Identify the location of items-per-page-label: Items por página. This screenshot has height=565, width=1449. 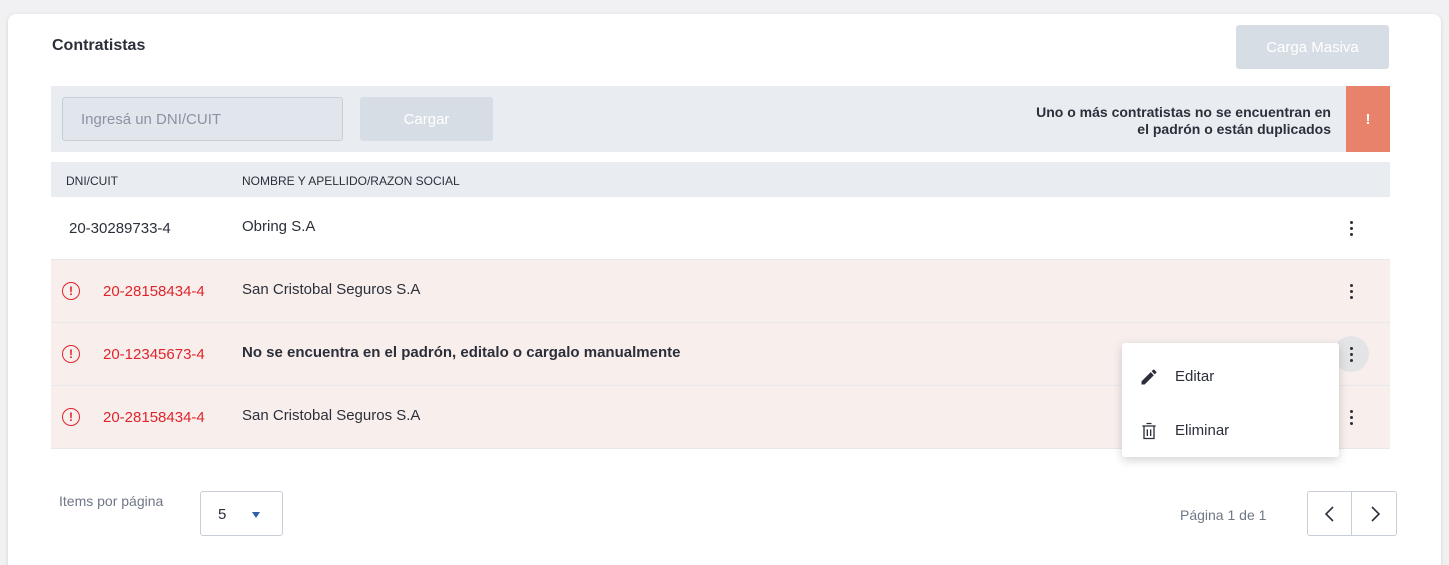
(111, 501).